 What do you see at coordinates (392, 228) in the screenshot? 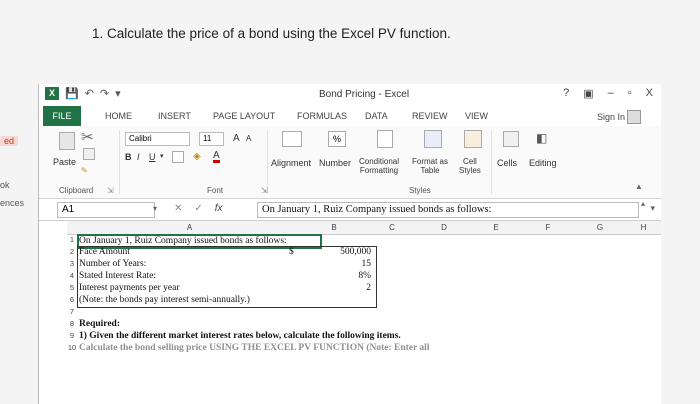
I see `column-header-c: C` at bounding box center [392, 228].